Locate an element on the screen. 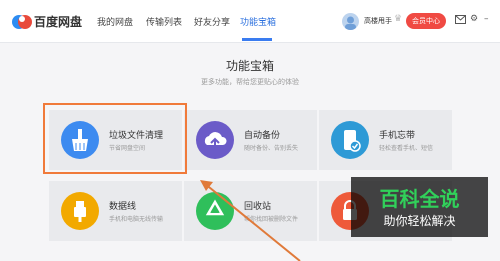 The height and width of the screenshot is (261, 500). watermark: 百科全说 助你轻松解决 is located at coordinates (419, 207).